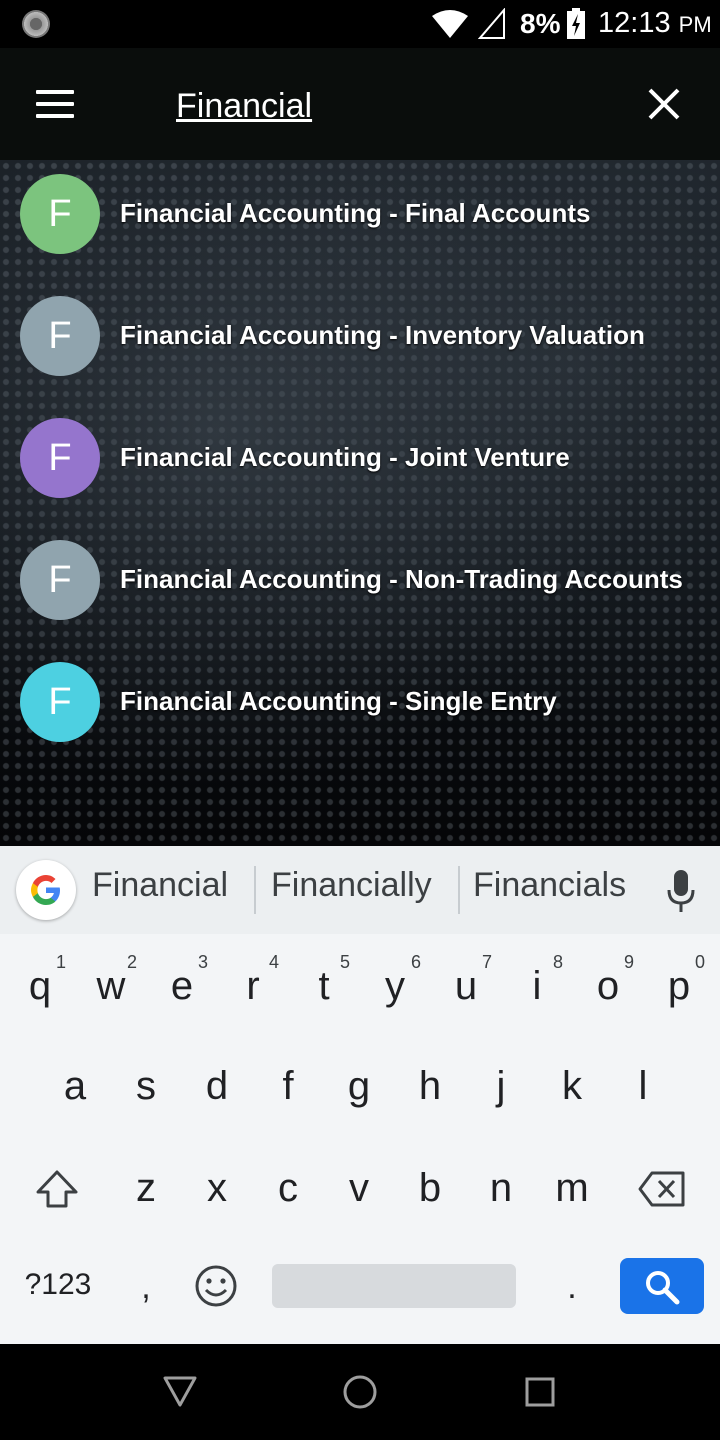 Image resolution: width=720 pixels, height=1440 pixels. I want to click on key-p: p0, so click(679, 980).